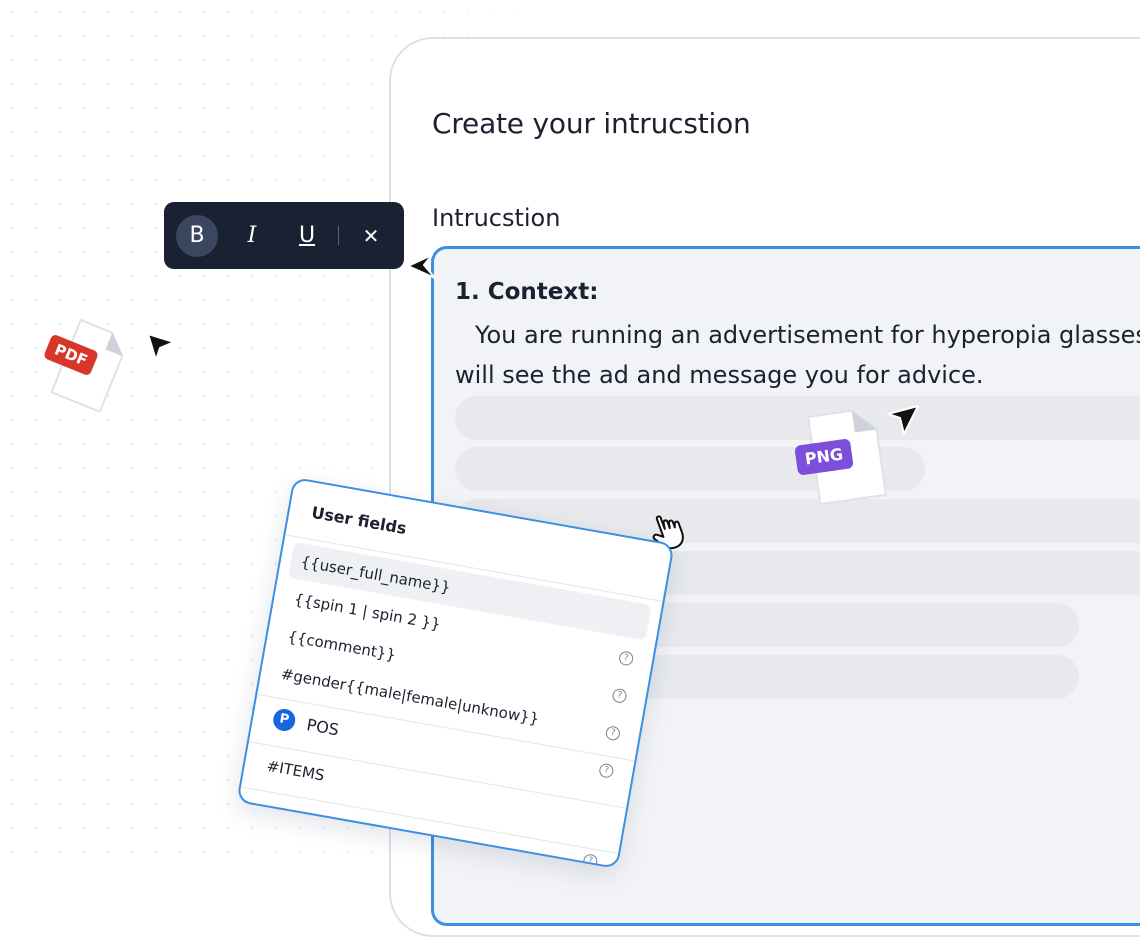 This screenshot has height=937, width=1140. I want to click on help-icon: ?, so click(606, 770).